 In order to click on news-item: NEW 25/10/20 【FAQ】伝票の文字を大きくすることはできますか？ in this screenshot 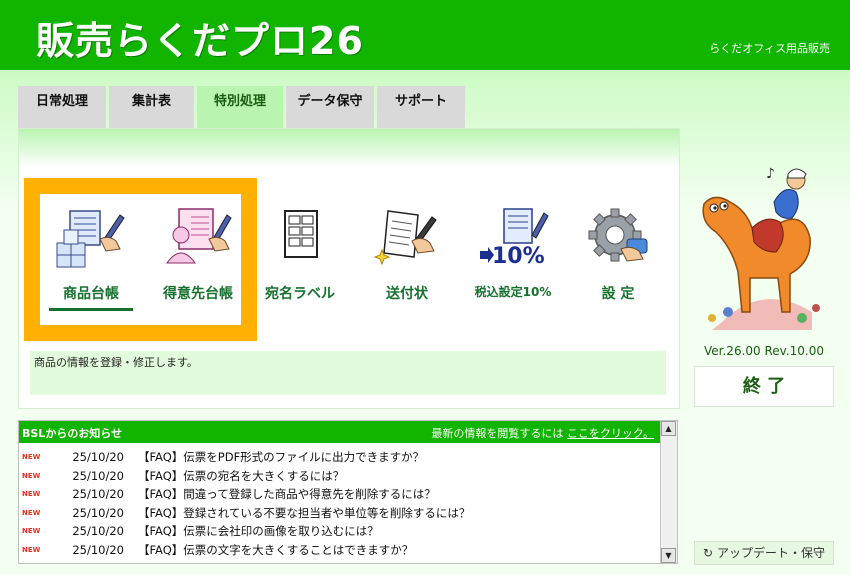, I will do `click(340, 550)`.